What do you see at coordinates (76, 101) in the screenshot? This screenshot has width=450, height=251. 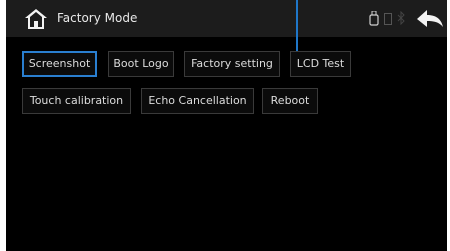 I see `touch-calibration-button: Touch calibration` at bounding box center [76, 101].